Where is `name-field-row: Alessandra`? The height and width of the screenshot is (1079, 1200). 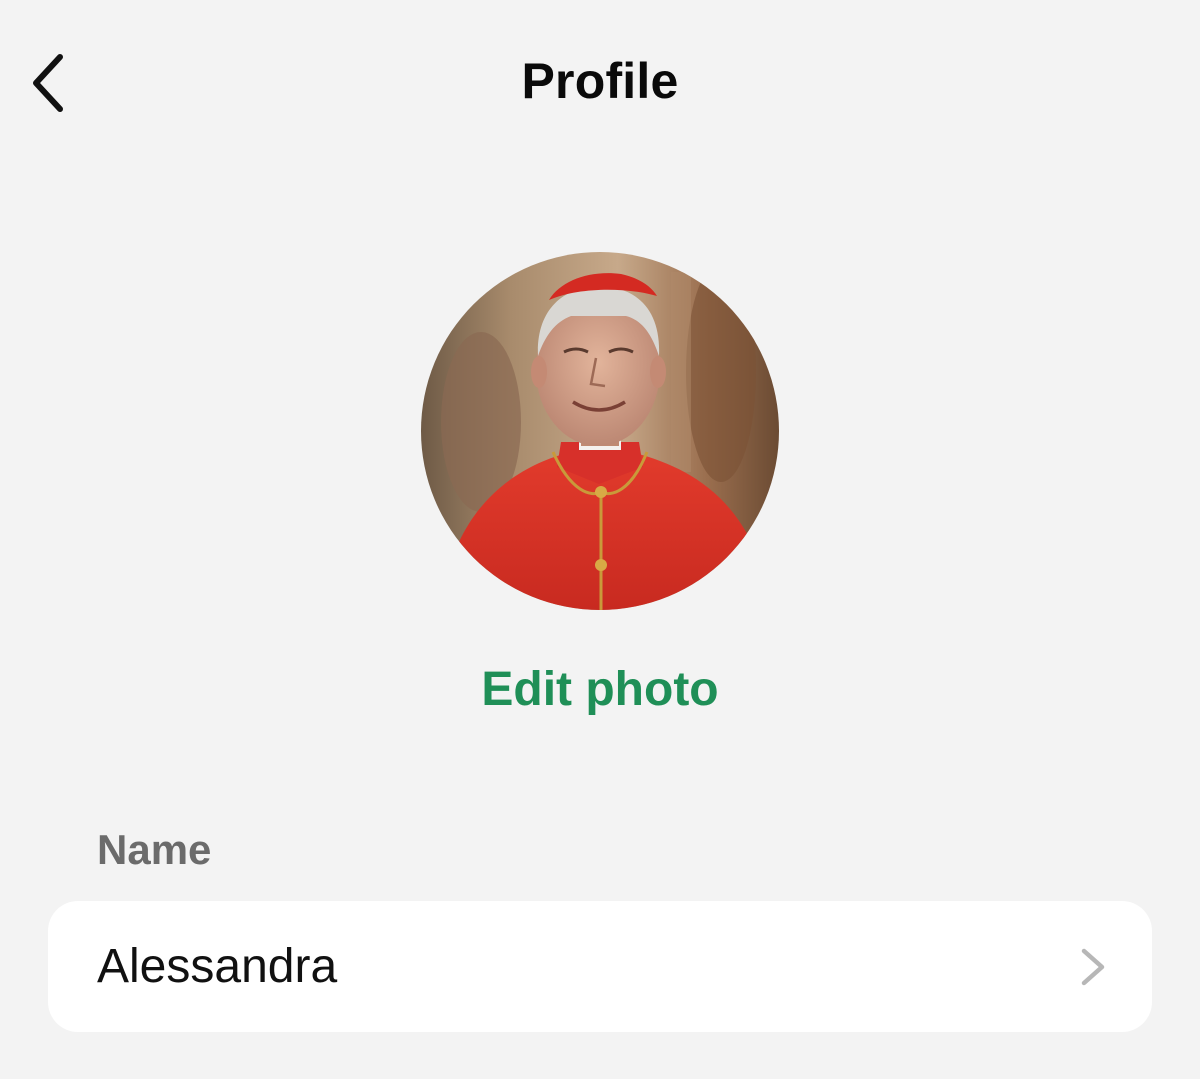 name-field-row: Alessandra is located at coordinates (600, 966).